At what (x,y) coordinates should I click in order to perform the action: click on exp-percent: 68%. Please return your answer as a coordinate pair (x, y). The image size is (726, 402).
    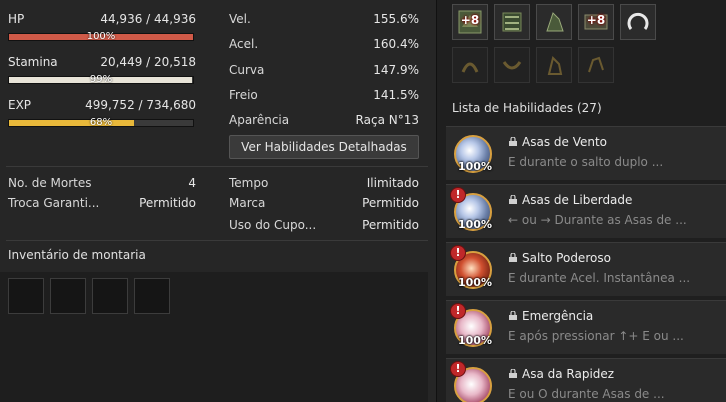
    Looking at the image, I should click on (101, 122).